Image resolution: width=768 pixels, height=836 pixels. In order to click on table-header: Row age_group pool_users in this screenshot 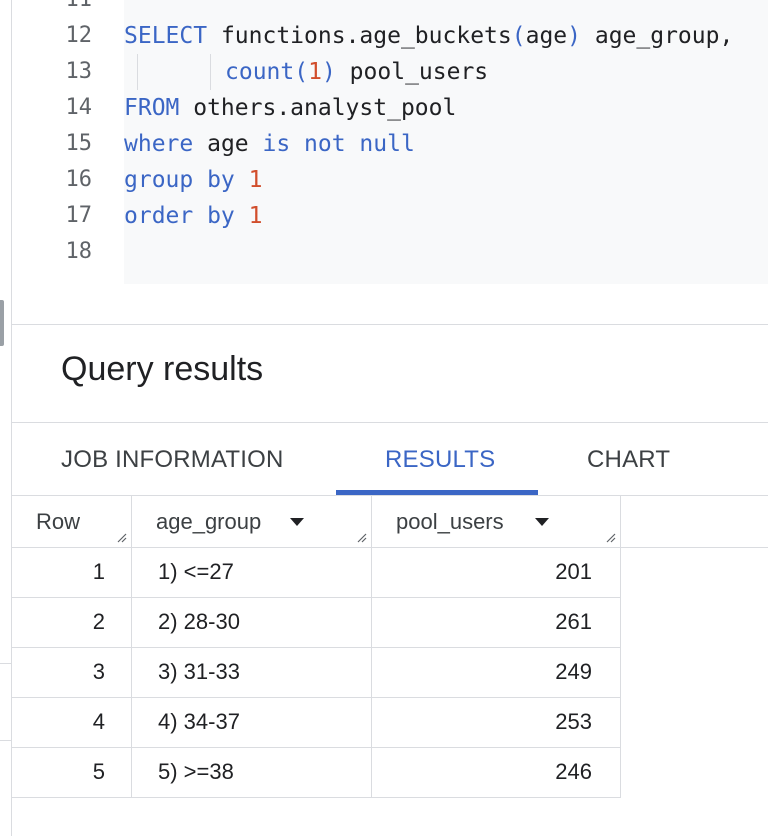, I will do `click(390, 522)`.